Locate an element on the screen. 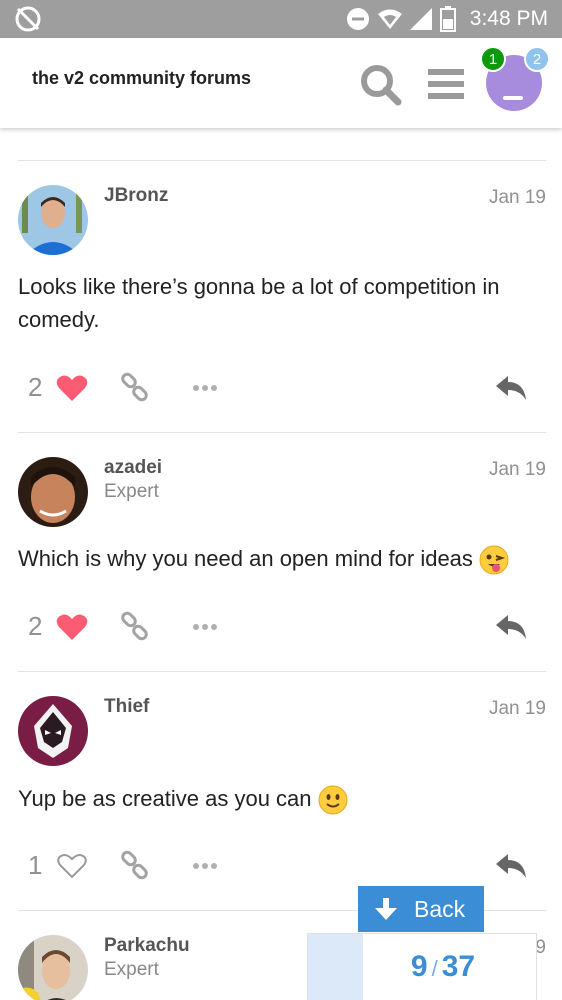  battery-icon is located at coordinates (447, 19).